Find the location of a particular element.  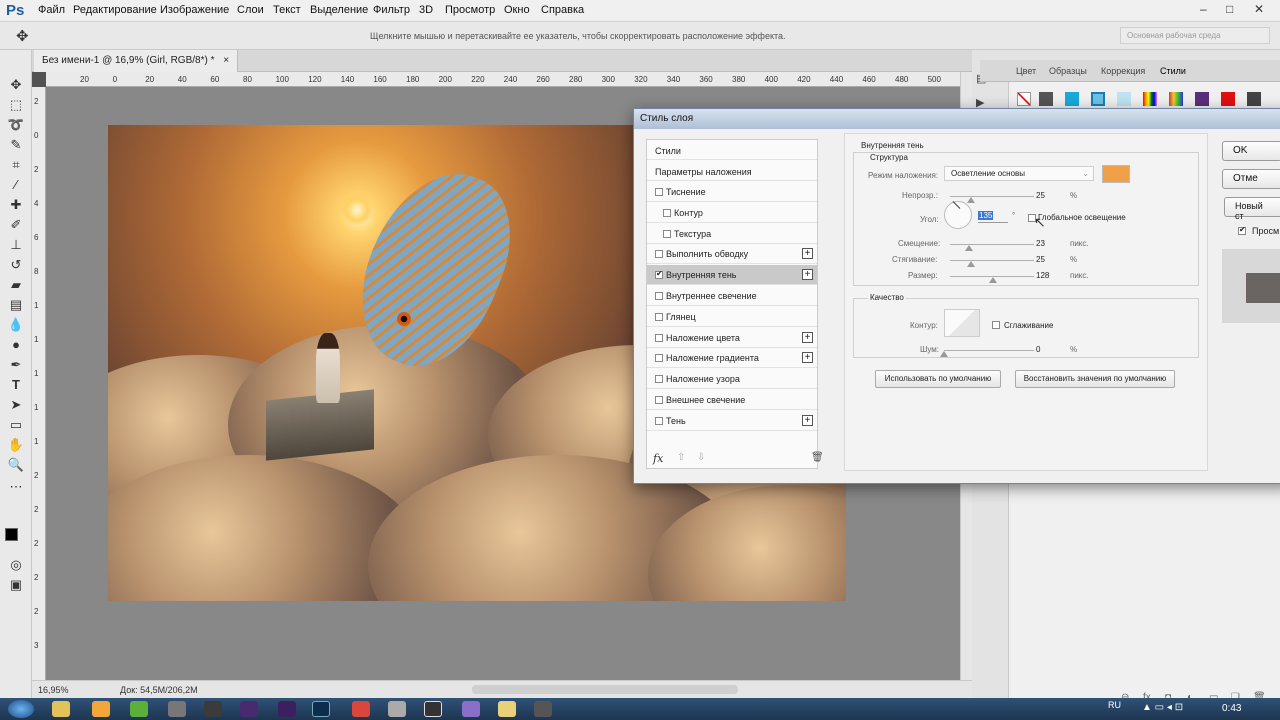

style-item: Внутренняя тень + is located at coordinates (732, 275).